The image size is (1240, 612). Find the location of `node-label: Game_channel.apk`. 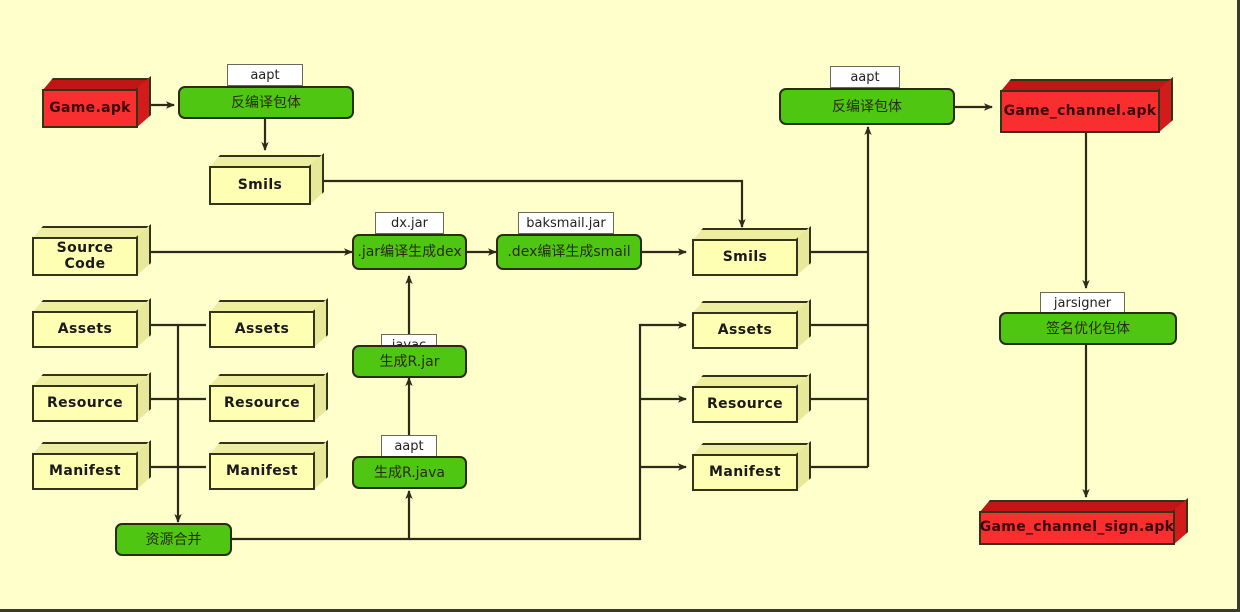

node-label: Game_channel.apk is located at coordinates (1080, 110).